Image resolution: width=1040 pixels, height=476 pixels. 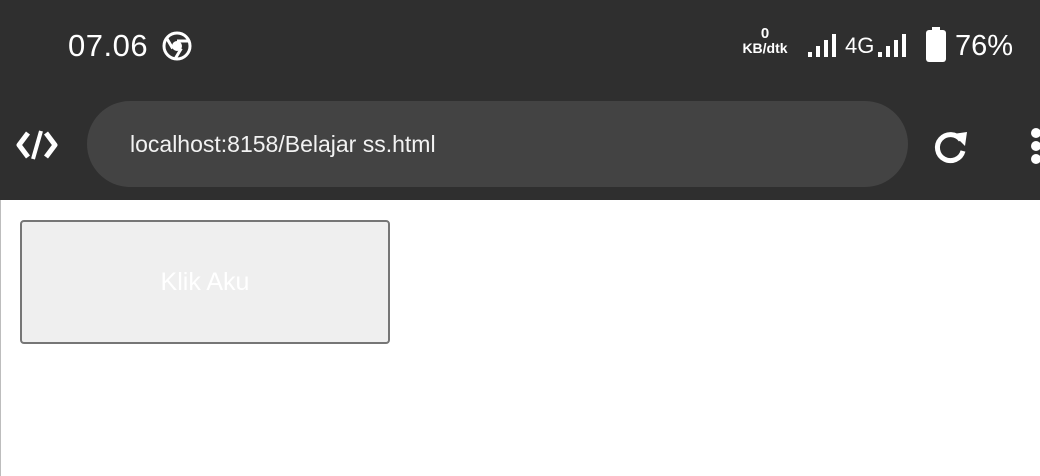 I want to click on dev-tools-icon, so click(x=37, y=145).